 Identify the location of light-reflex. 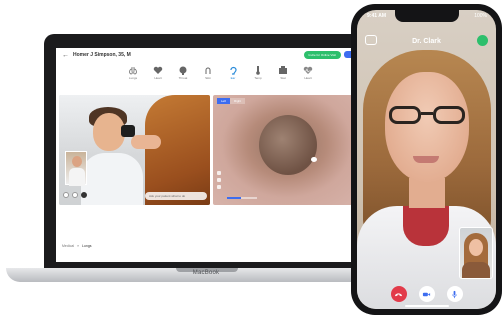
(314, 159).